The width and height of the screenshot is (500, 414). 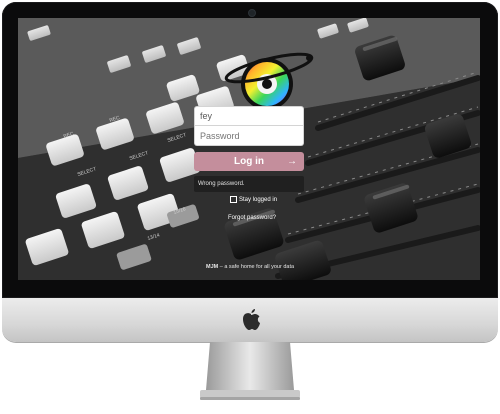 I want to click on login-button: Log in →, so click(x=249, y=161).